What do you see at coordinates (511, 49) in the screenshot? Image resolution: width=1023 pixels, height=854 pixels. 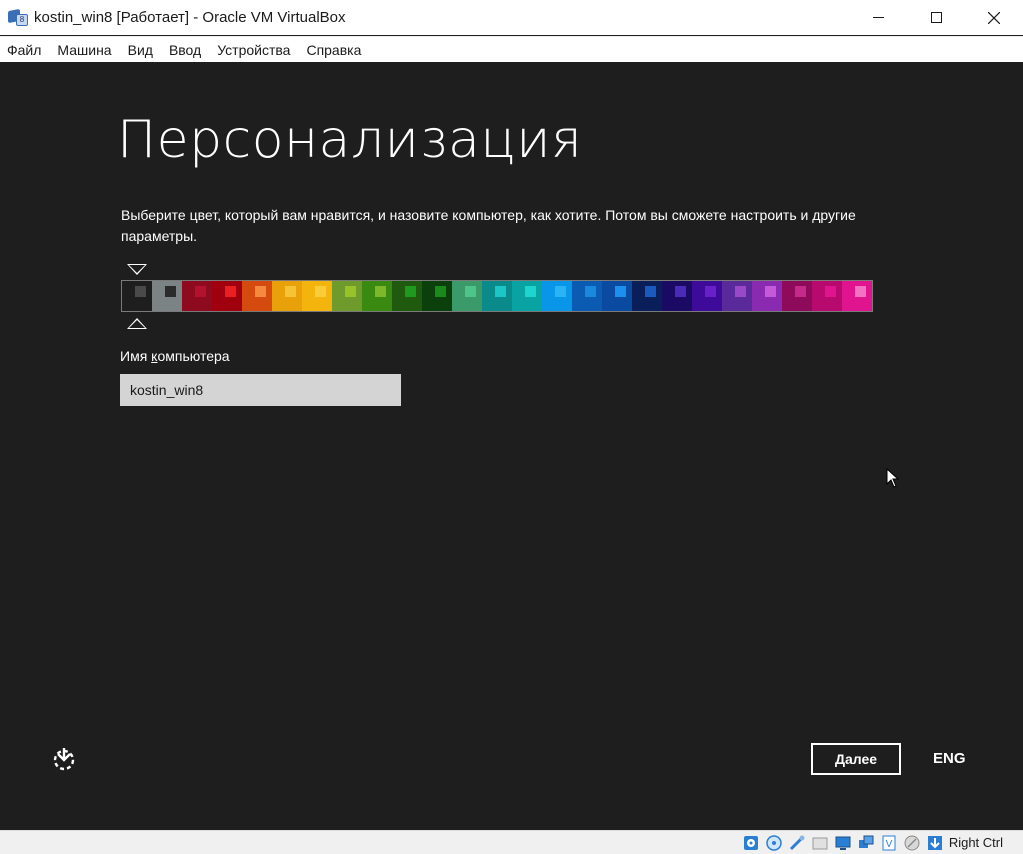 I see `menu-bar: Файл Машина Вид Ввод Устройства Справка` at bounding box center [511, 49].